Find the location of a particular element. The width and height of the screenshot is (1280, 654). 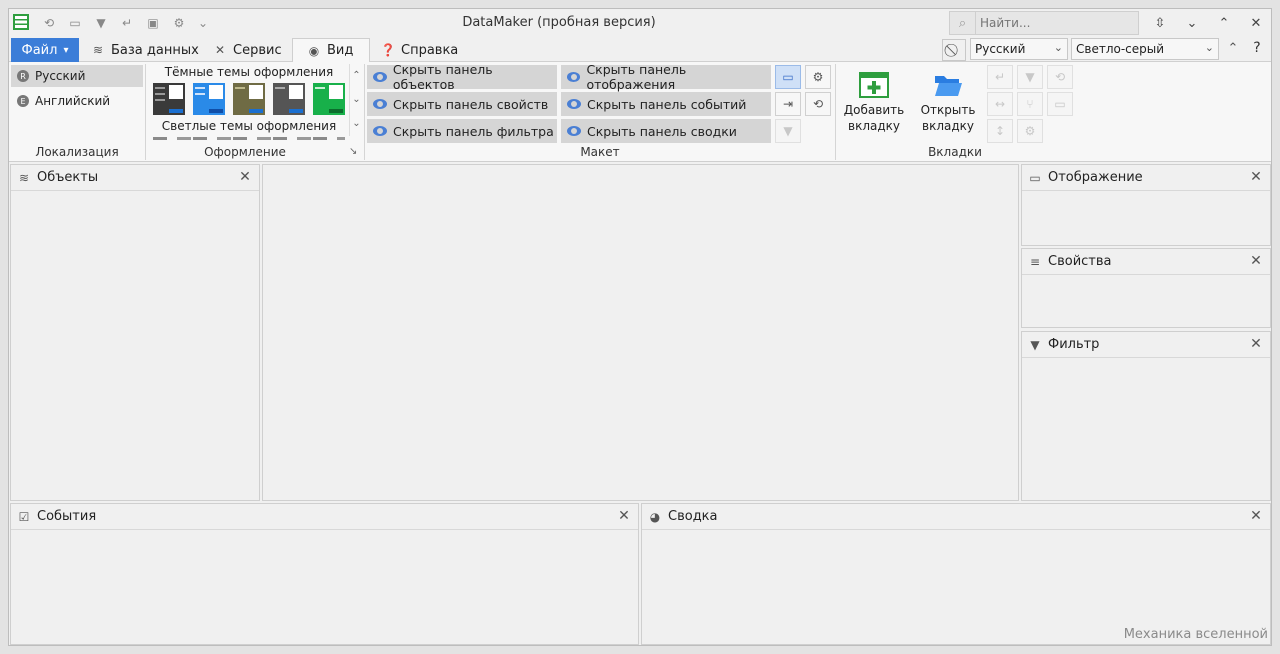

hide-properties-button: Скрыть панель свойств is located at coordinates (462, 104).